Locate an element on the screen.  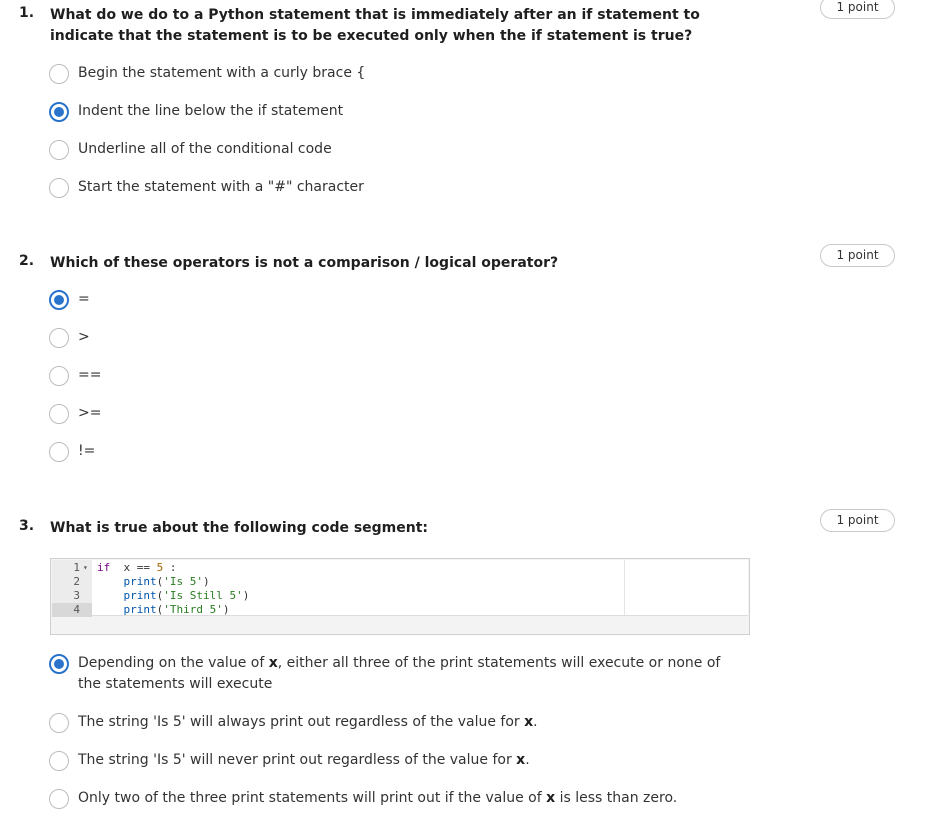
option-label: == is located at coordinates (90, 375).